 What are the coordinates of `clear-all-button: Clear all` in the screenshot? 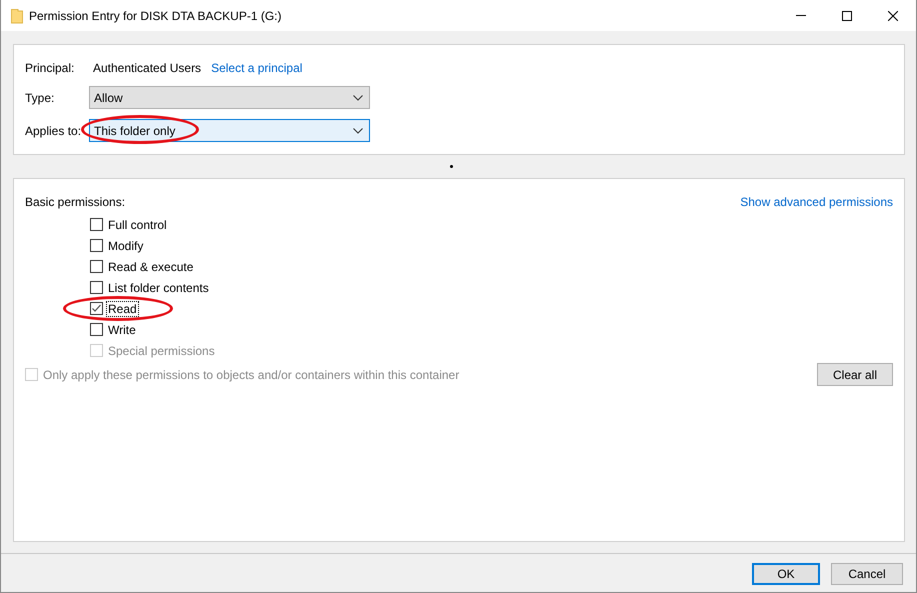 It's located at (855, 374).